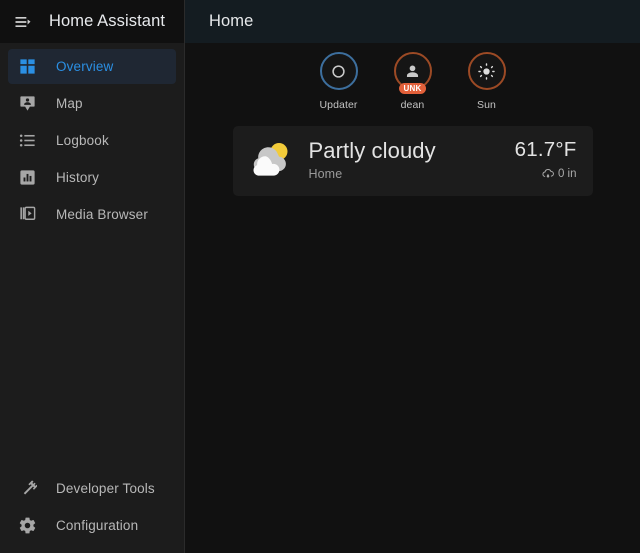 The width and height of the screenshot is (640, 553). I want to click on sidebar-item-media-browser: Media Browser, so click(92, 214).